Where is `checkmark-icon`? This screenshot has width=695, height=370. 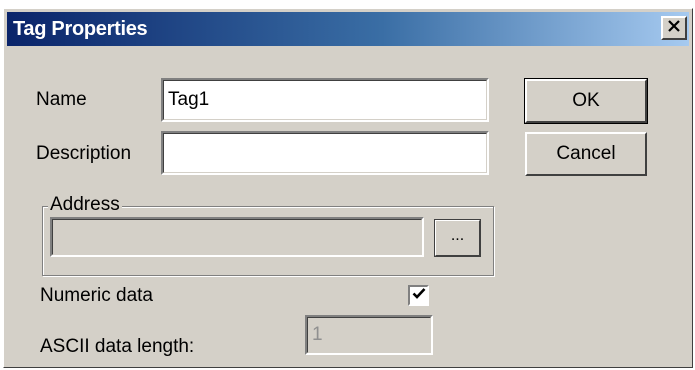 checkmark-icon is located at coordinates (419, 296).